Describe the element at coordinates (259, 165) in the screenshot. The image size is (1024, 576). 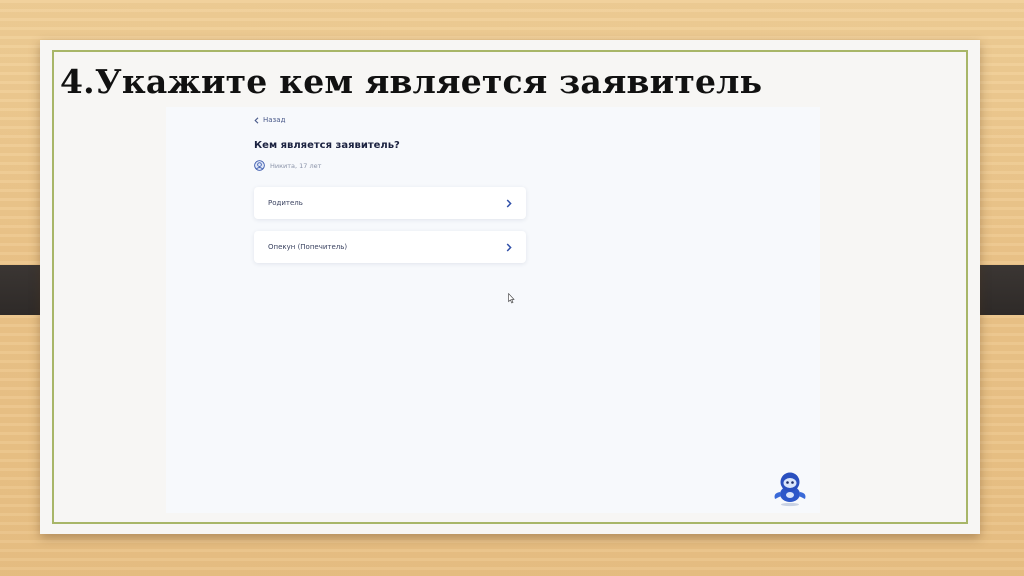
I see `child-avatar-icon` at that location.